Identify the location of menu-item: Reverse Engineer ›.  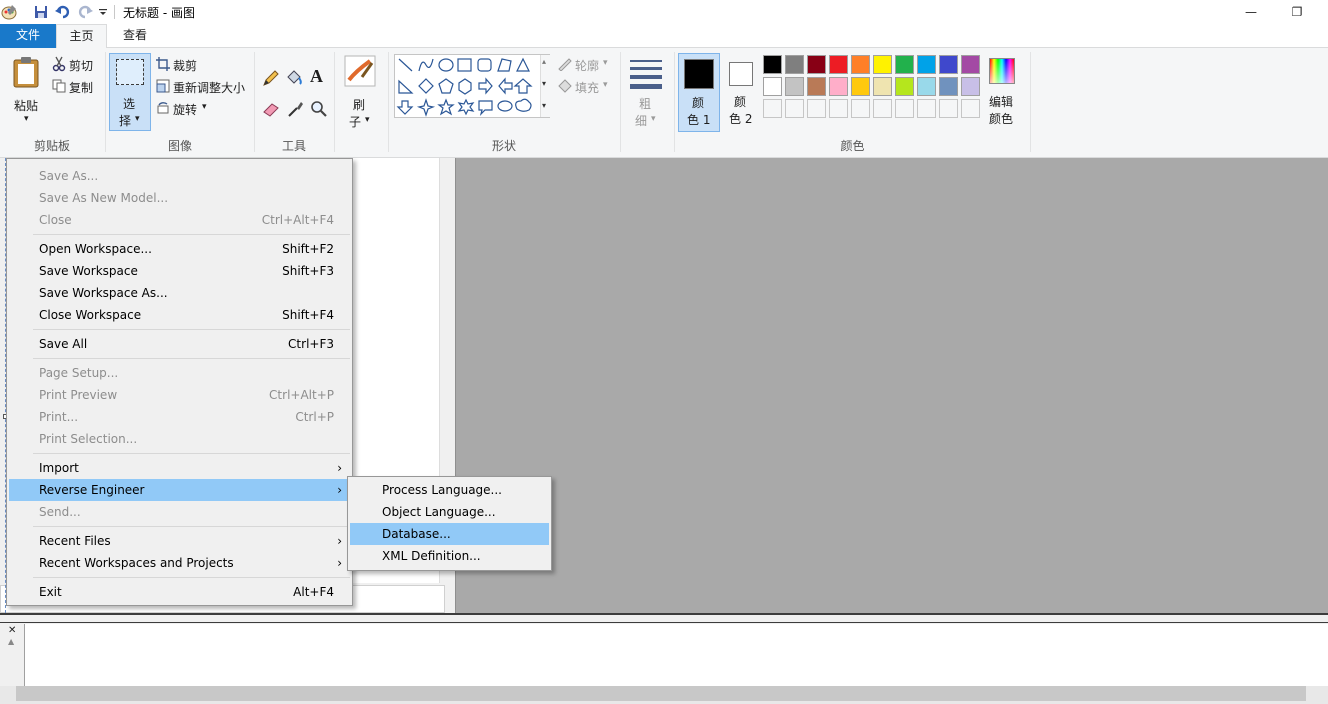
(179, 490).